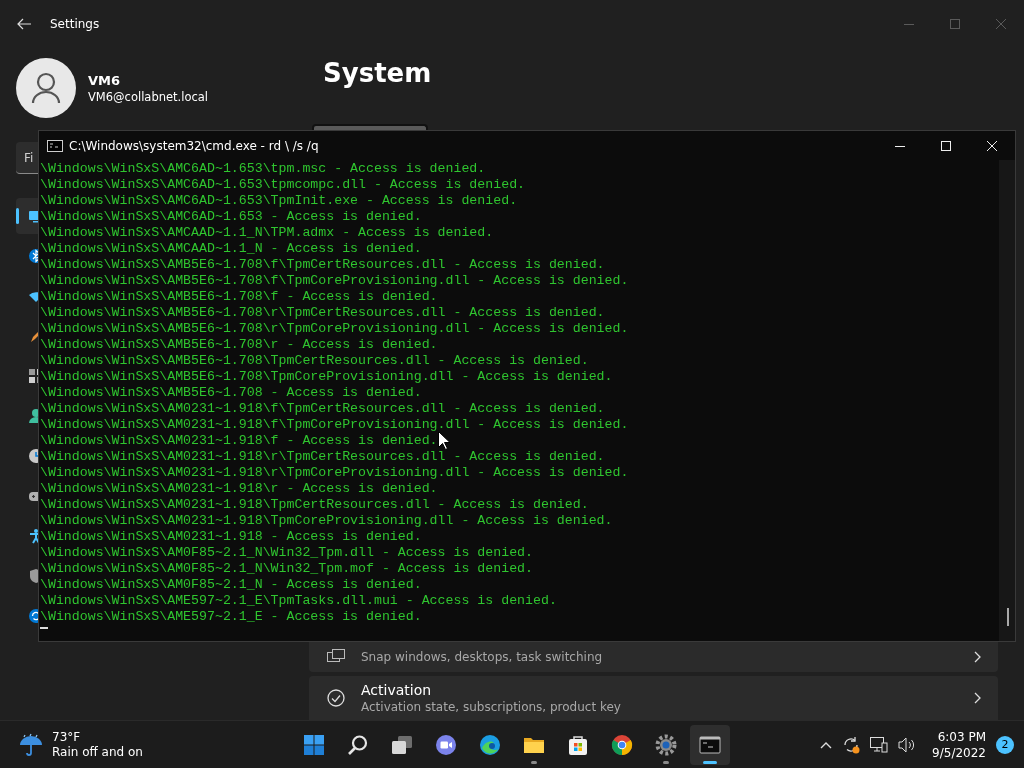  I want to click on chevron-up-icon, so click(826, 744).